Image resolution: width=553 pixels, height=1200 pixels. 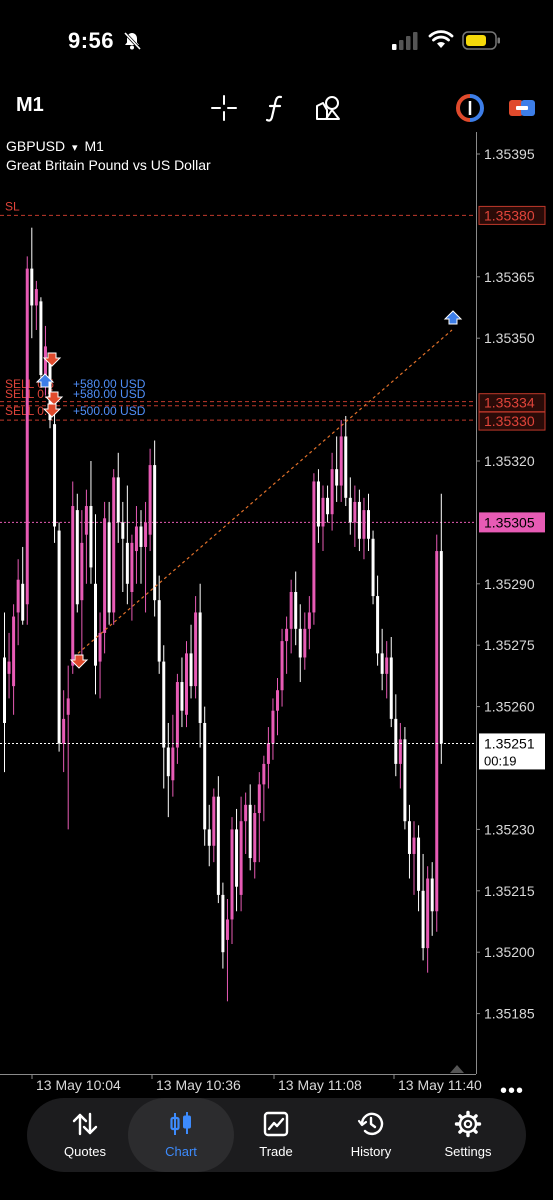 I want to click on price-tick-label: 1.35350, so click(x=509, y=338).